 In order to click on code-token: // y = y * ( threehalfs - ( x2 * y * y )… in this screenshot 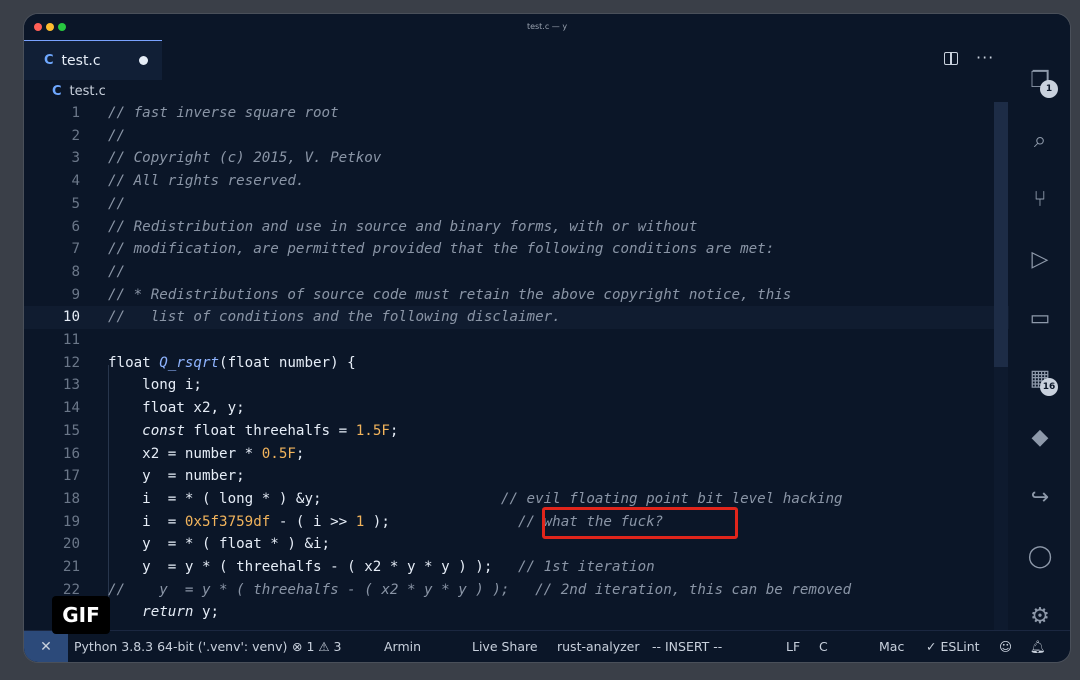, I will do `click(480, 589)`.